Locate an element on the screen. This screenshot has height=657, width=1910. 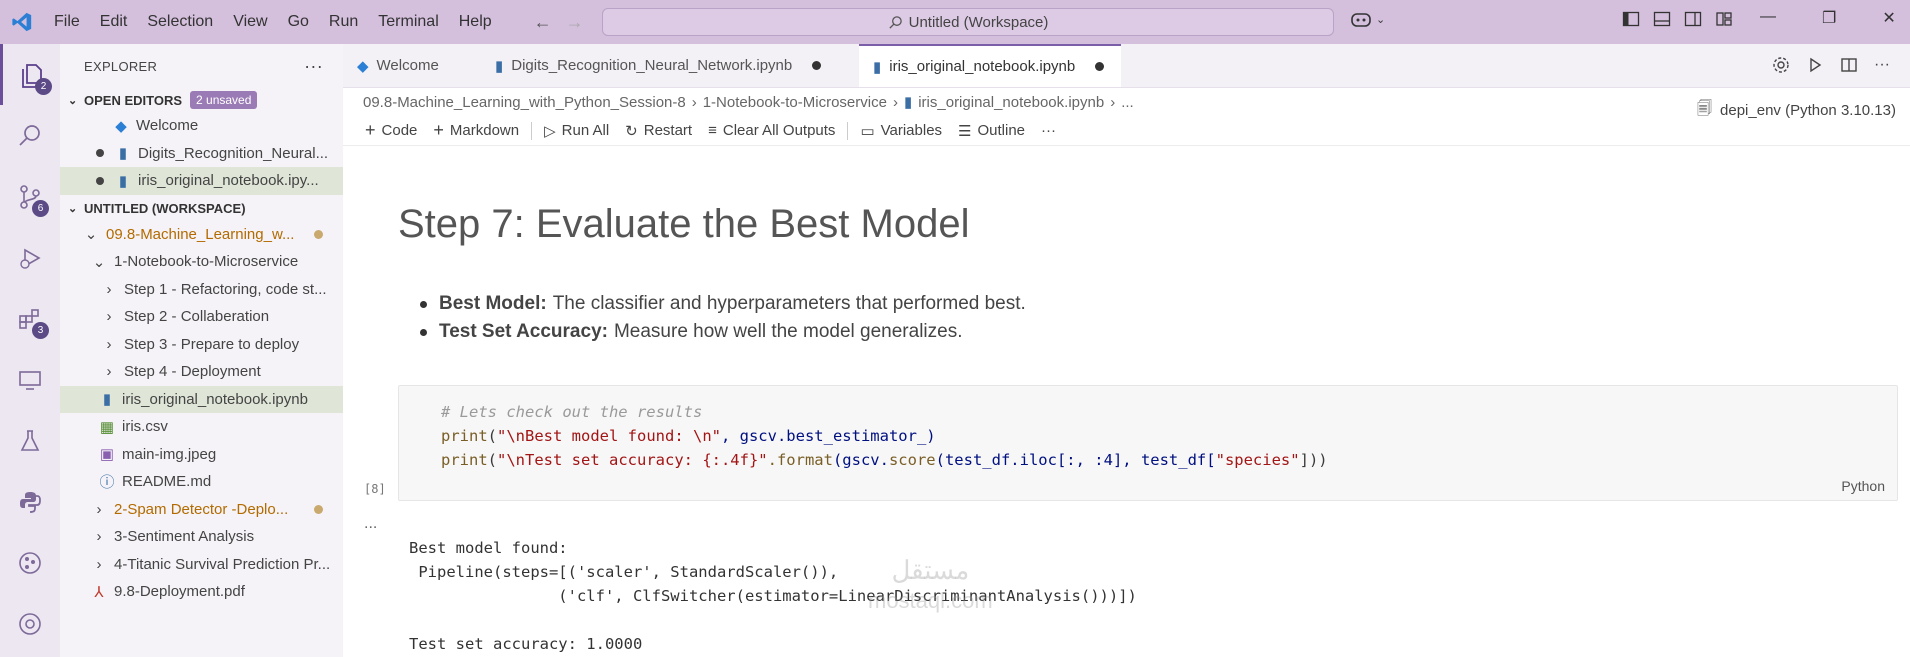
git-graph-icon is located at coordinates (30, 562).